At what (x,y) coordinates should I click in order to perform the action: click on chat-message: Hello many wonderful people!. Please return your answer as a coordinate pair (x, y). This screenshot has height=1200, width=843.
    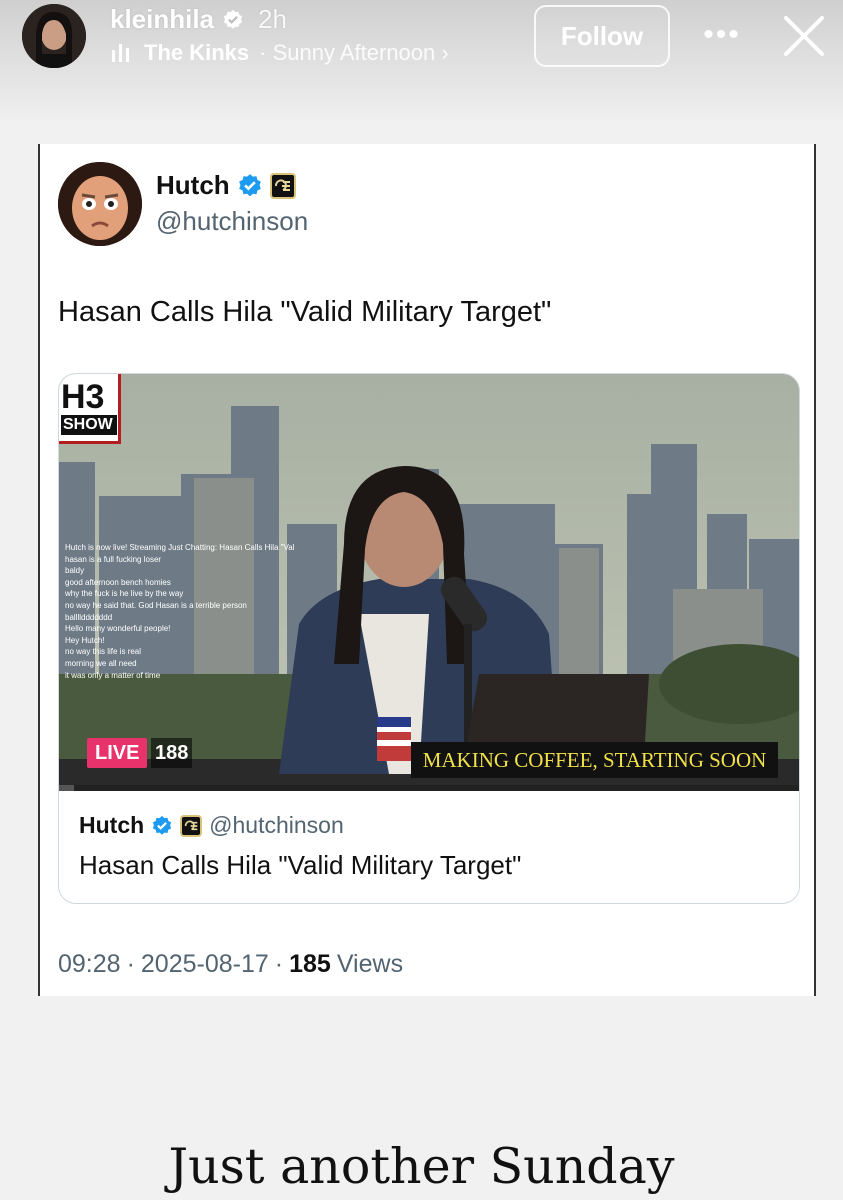
    Looking at the image, I should click on (180, 629).